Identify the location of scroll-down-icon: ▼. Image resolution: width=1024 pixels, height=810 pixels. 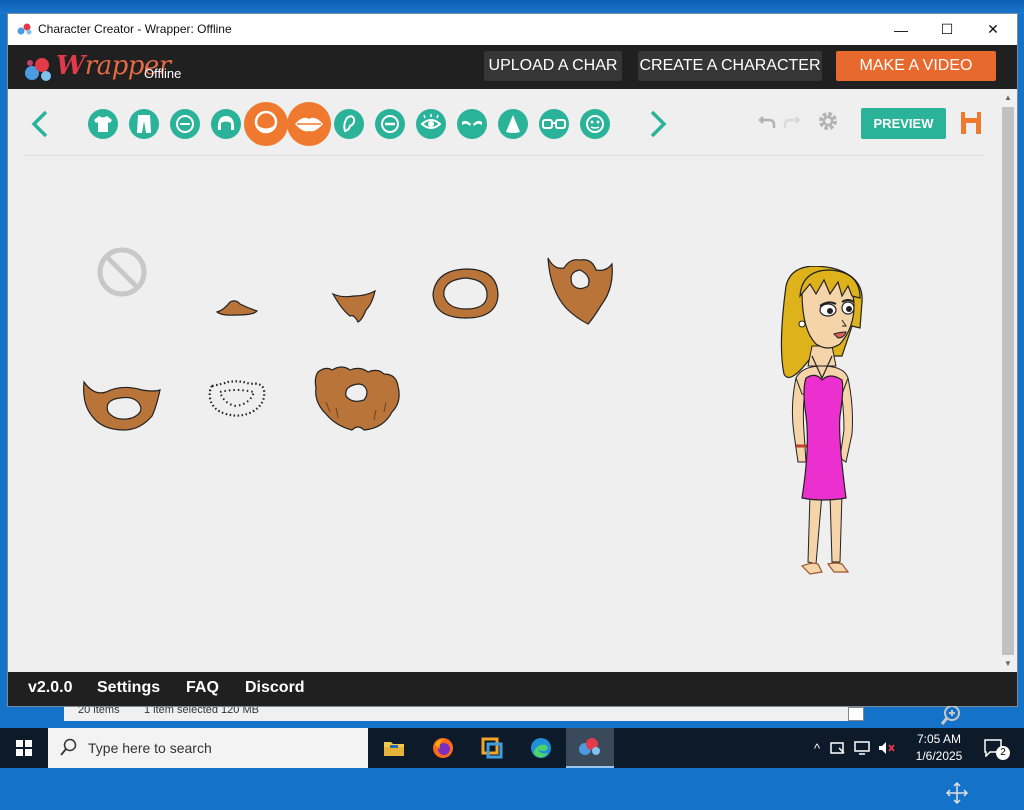
(1008, 663).